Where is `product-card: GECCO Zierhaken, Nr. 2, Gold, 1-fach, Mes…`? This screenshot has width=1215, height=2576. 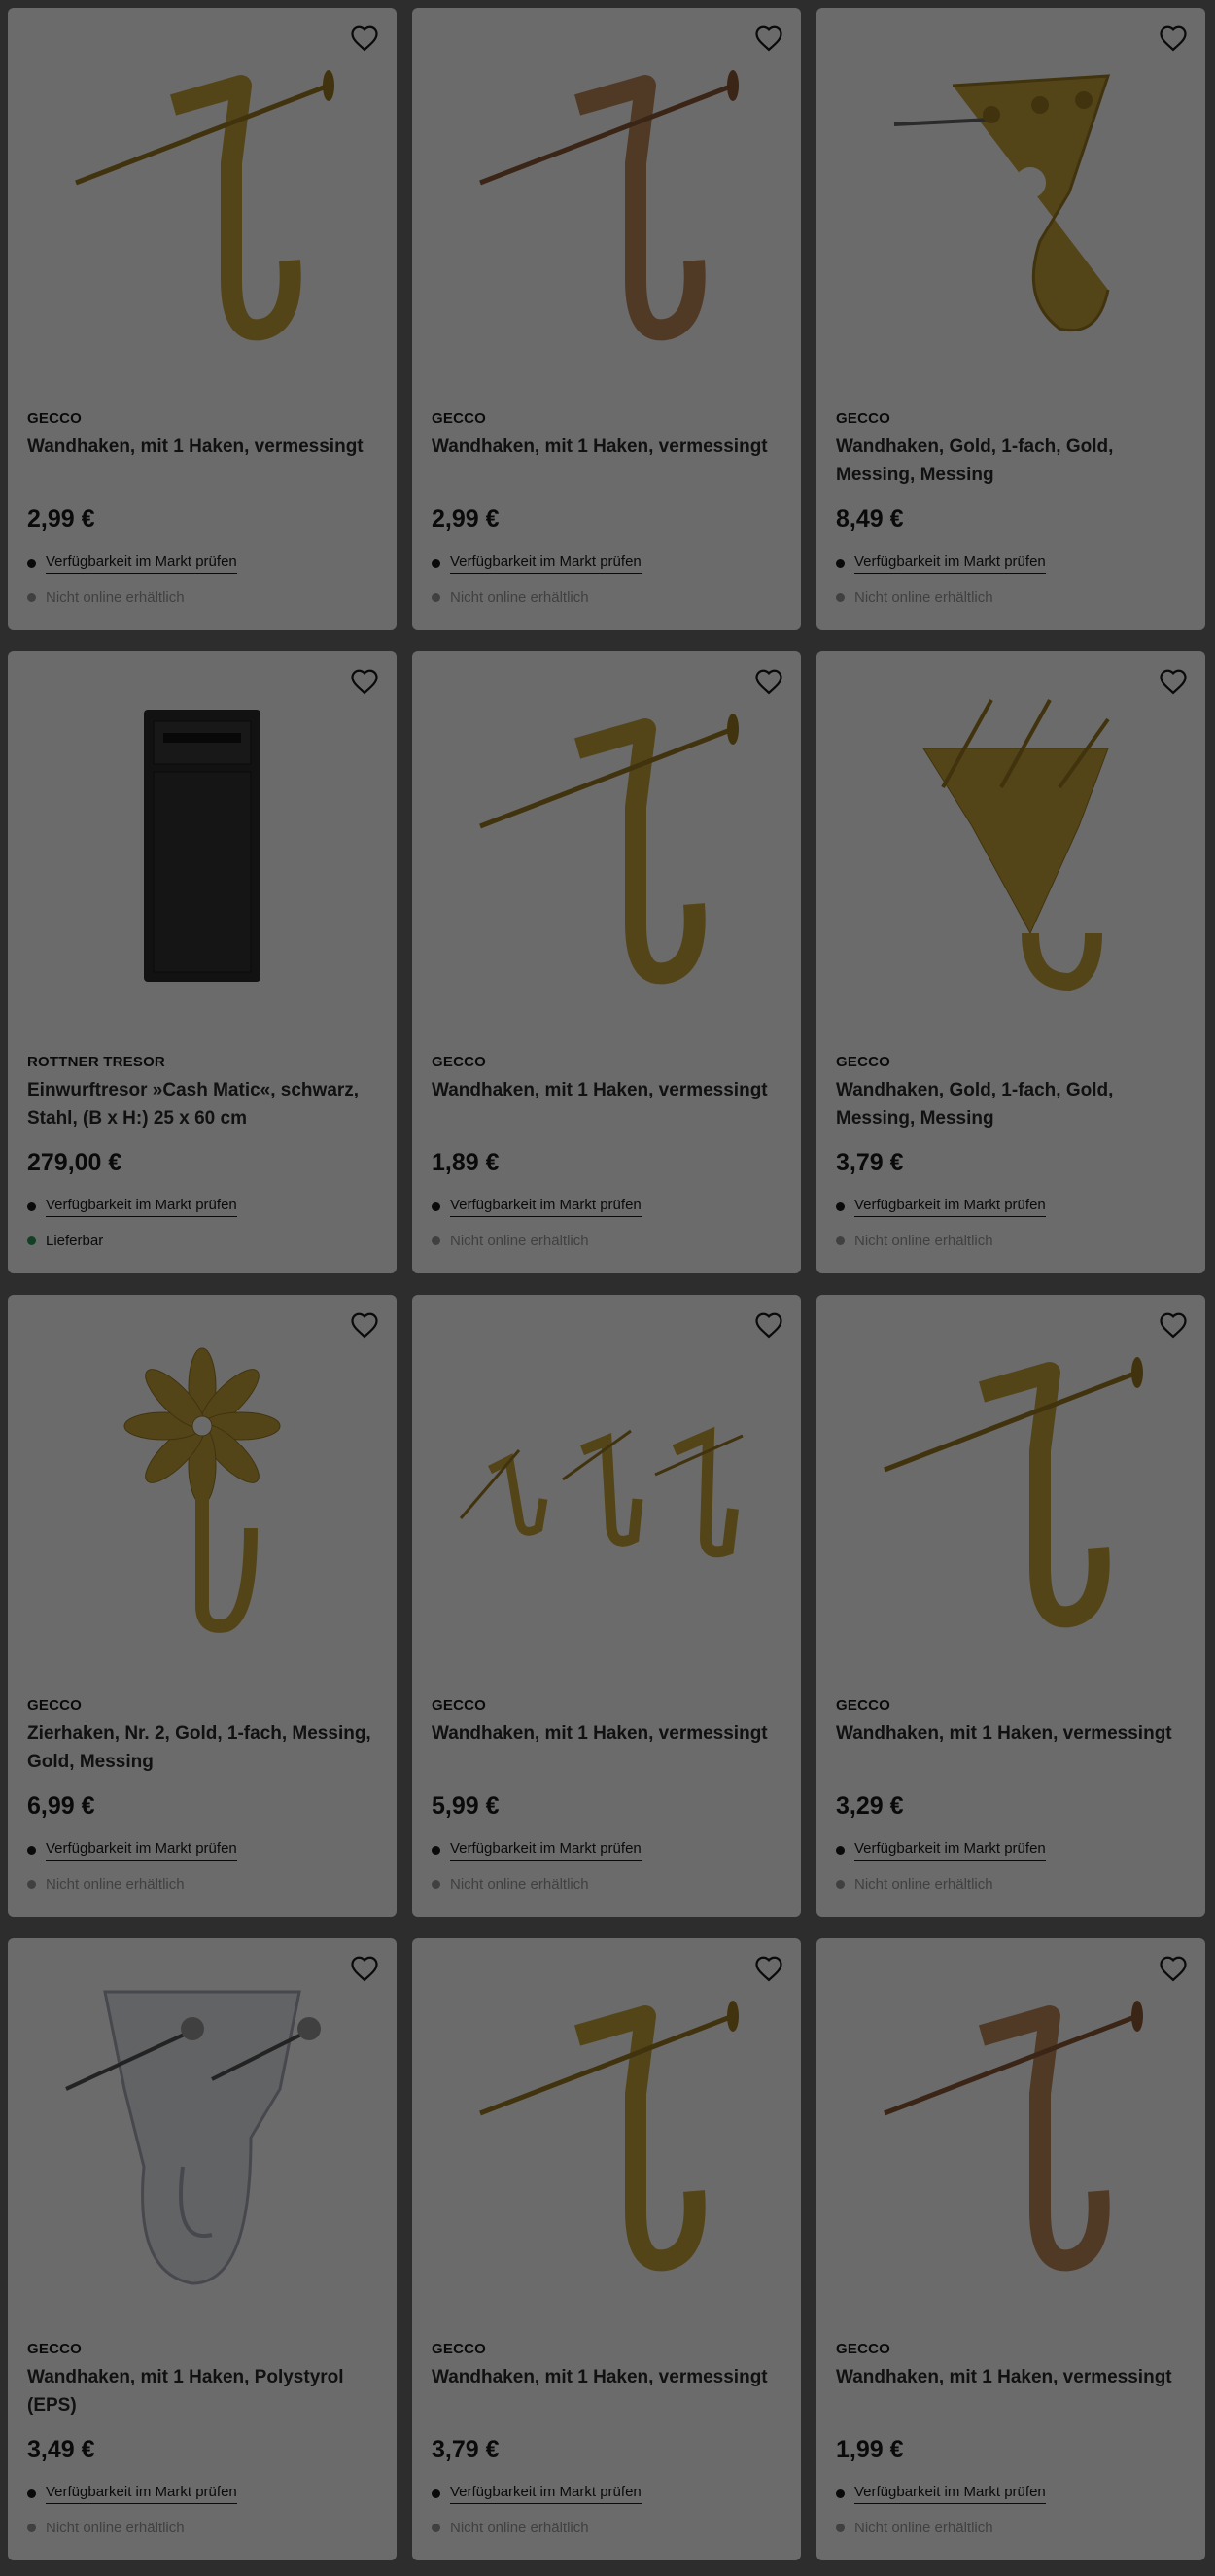
product-card: GECCO Zierhaken, Nr. 2, Gold, 1-fach, Mes… is located at coordinates (202, 1606).